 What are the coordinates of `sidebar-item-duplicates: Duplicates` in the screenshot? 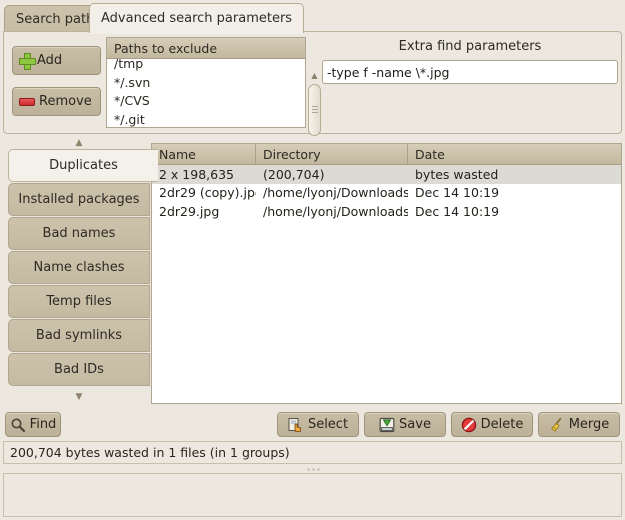 It's located at (83, 165).